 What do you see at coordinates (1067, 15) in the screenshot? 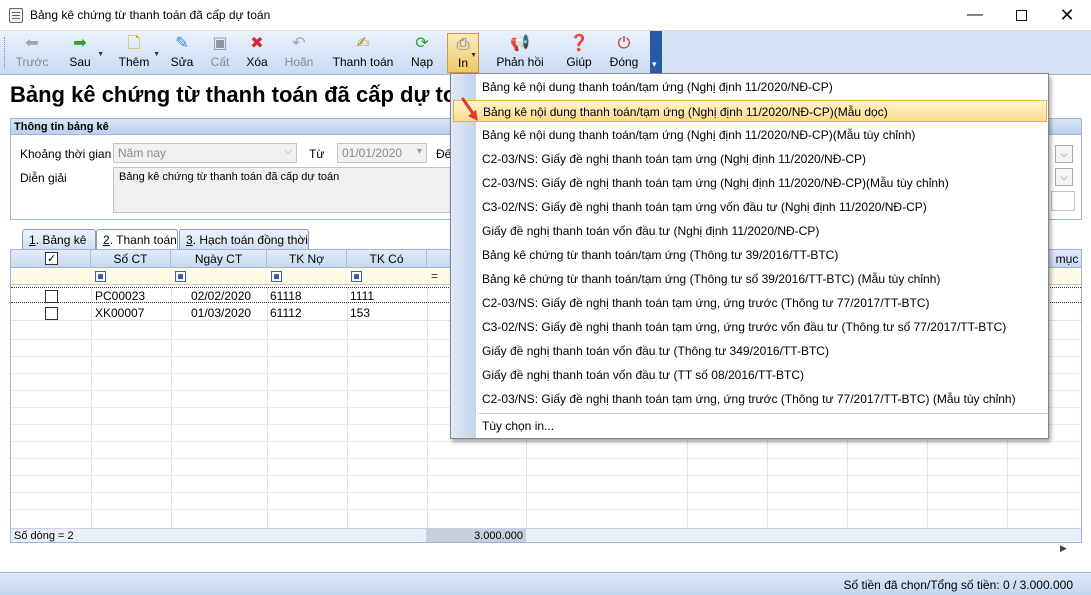
I see `close-window-button: ✕` at bounding box center [1067, 15].